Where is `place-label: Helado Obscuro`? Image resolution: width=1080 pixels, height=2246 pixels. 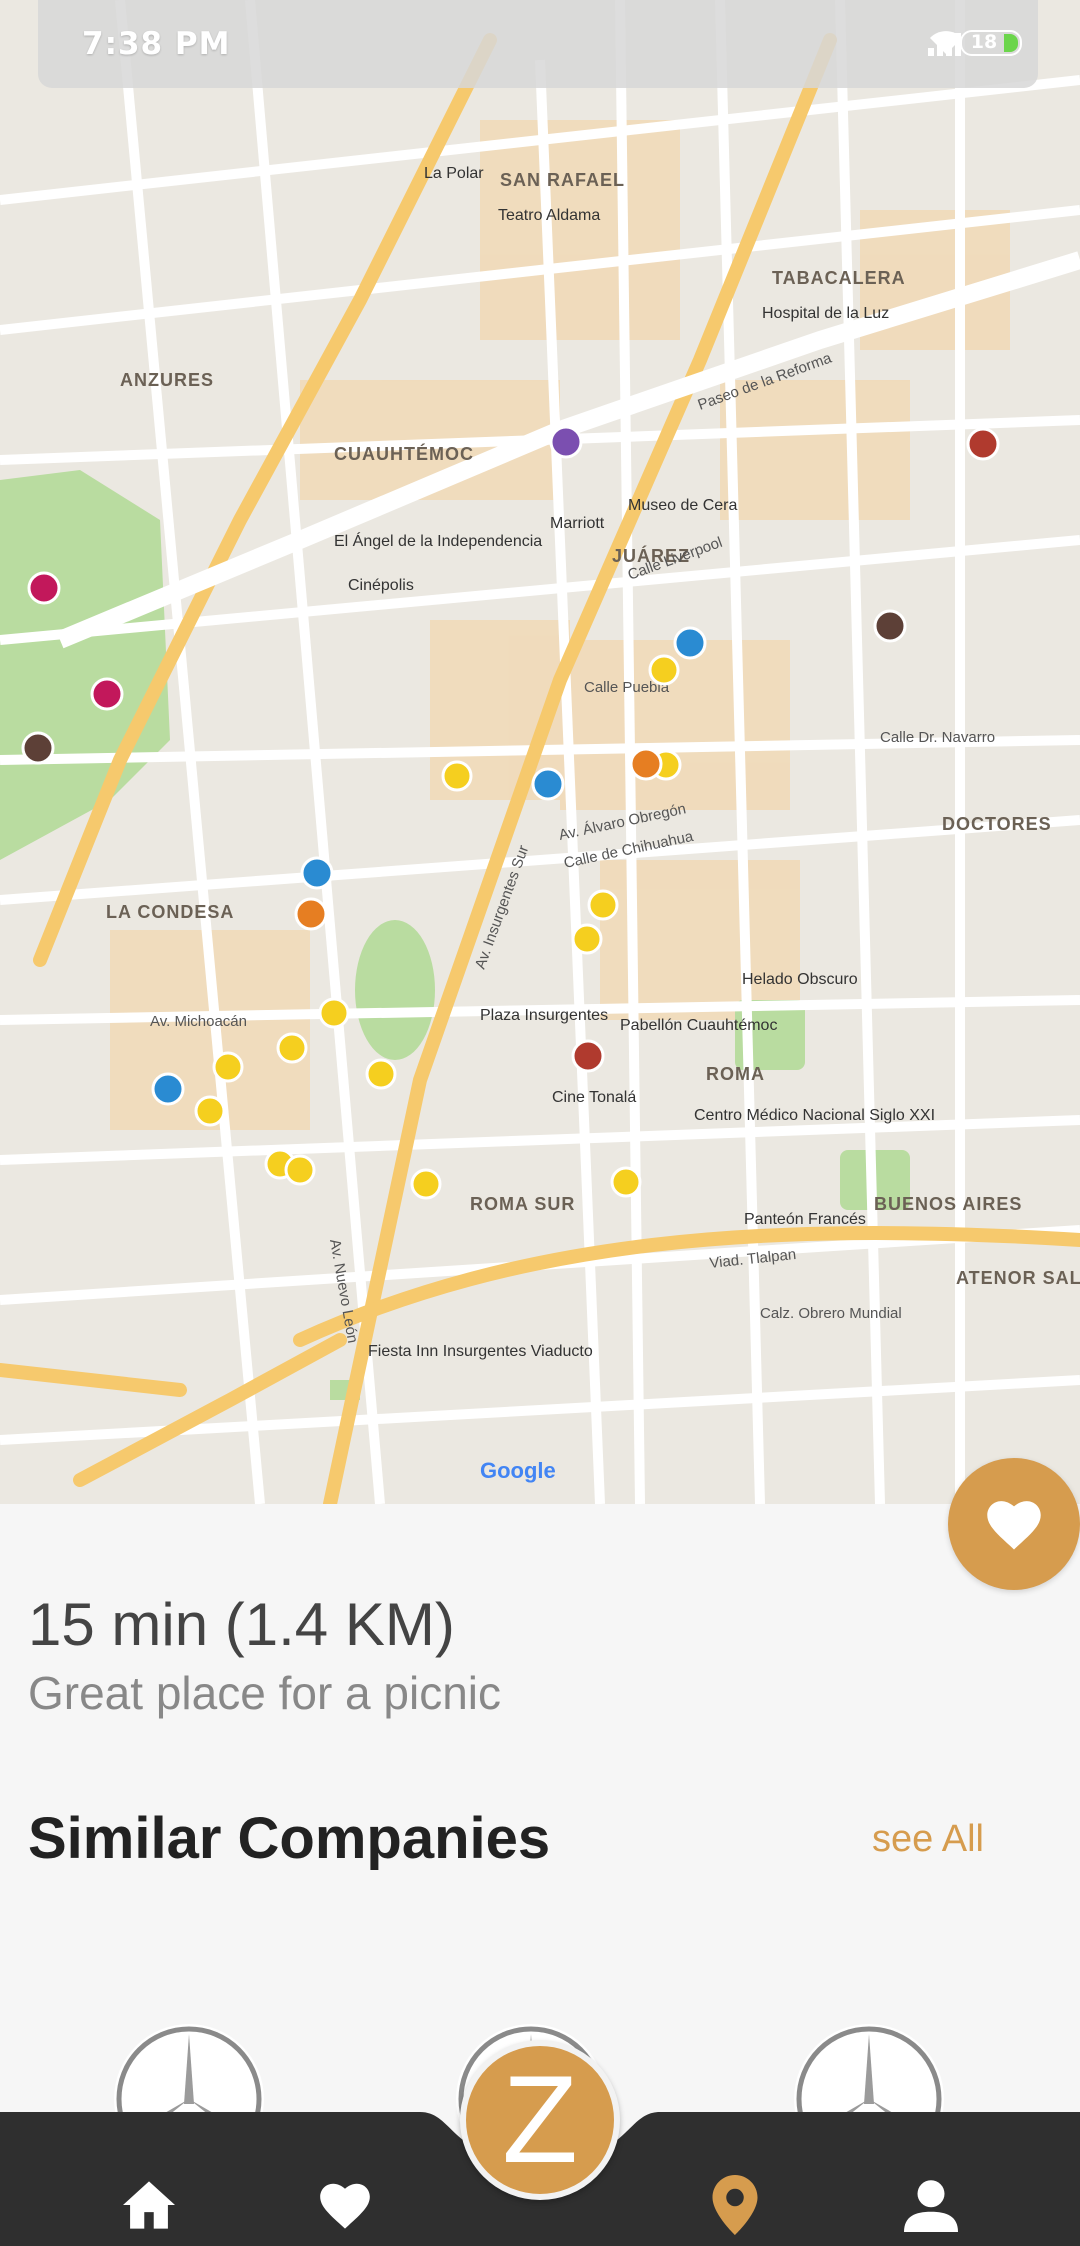
place-label: Helado Obscuro is located at coordinates (800, 979).